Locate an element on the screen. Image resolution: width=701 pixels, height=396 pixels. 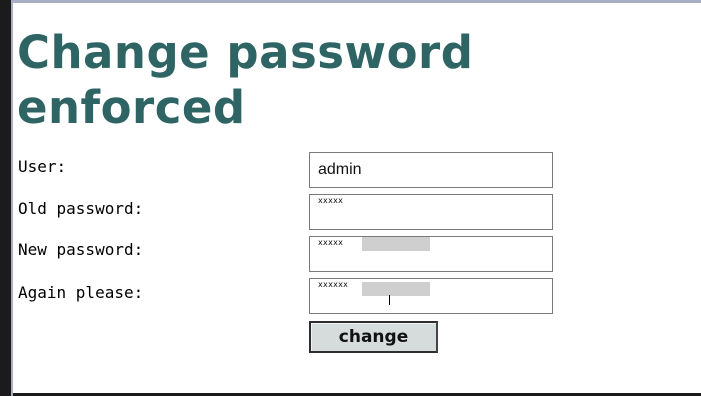
text-cursor is located at coordinates (389, 300).